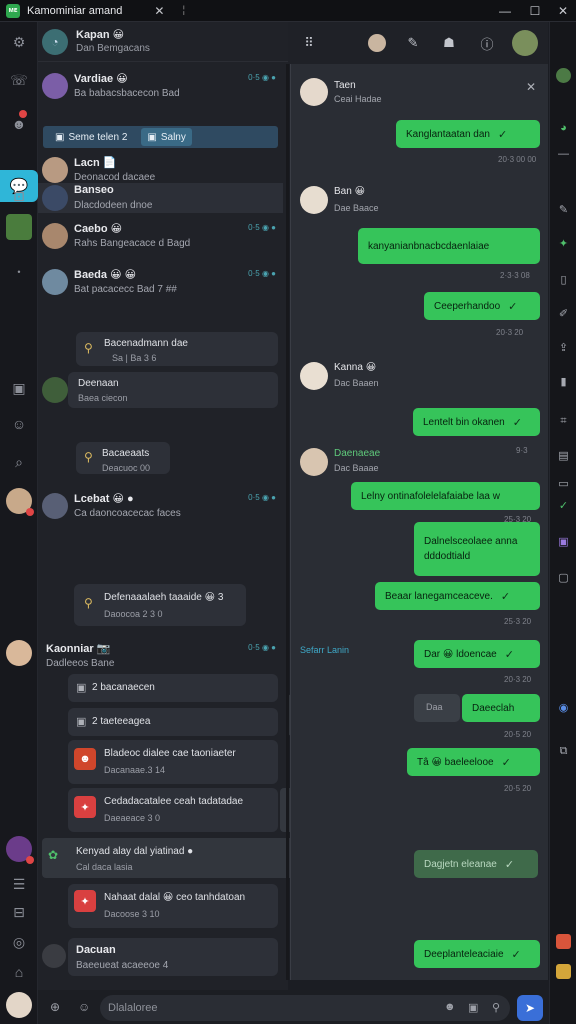 The height and width of the screenshot is (1024, 576). What do you see at coordinates (309, 43) in the screenshot?
I see `grid-icon: ⠿` at bounding box center [309, 43].